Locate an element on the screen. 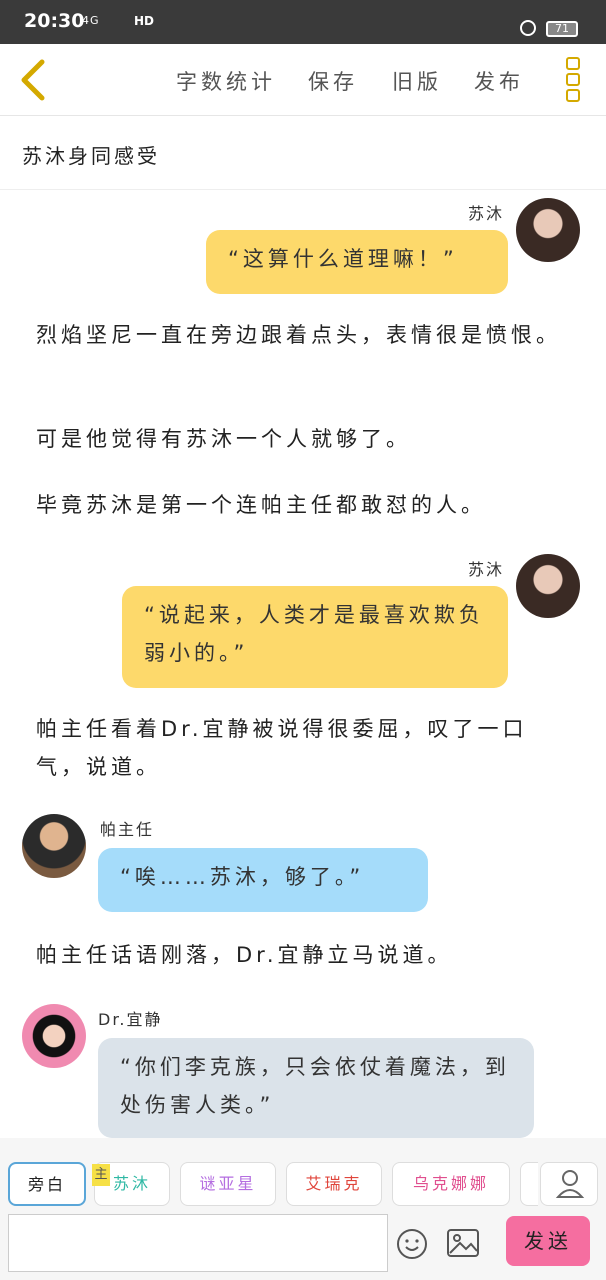 The width and height of the screenshot is (606, 1280). role-airuike-button: 艾瑞克 is located at coordinates (334, 1184).